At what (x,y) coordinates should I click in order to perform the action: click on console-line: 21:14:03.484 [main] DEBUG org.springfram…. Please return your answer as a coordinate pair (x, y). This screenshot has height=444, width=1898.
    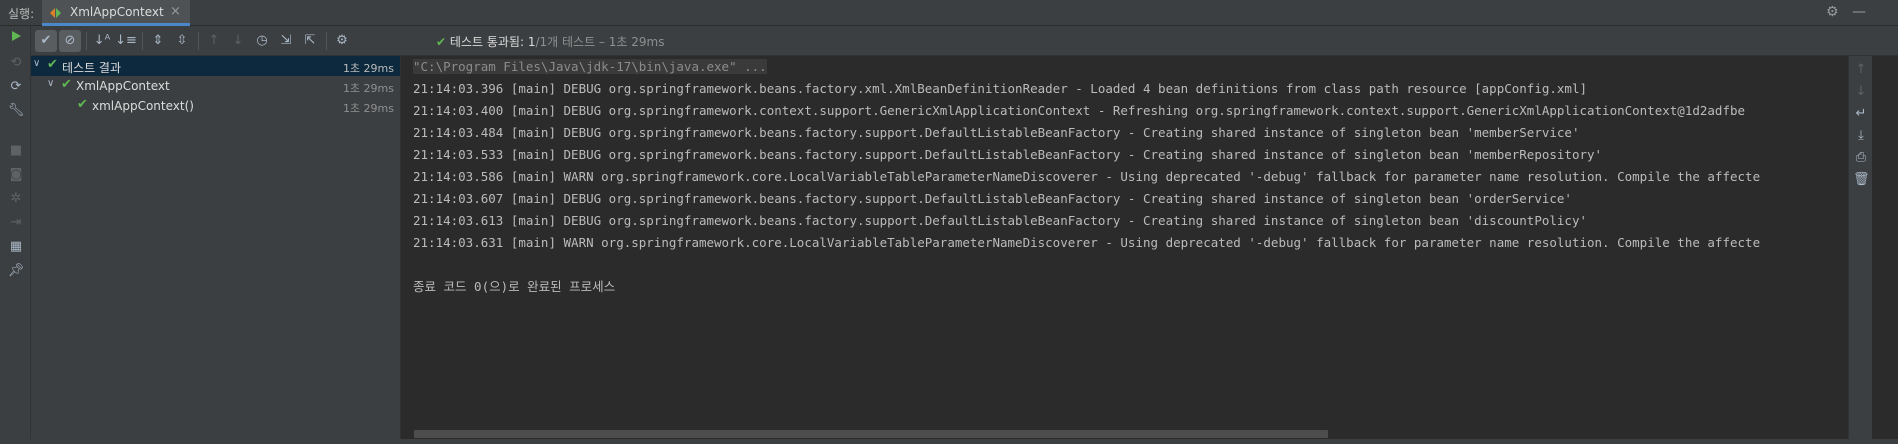
    Looking at the image, I should click on (996, 132).